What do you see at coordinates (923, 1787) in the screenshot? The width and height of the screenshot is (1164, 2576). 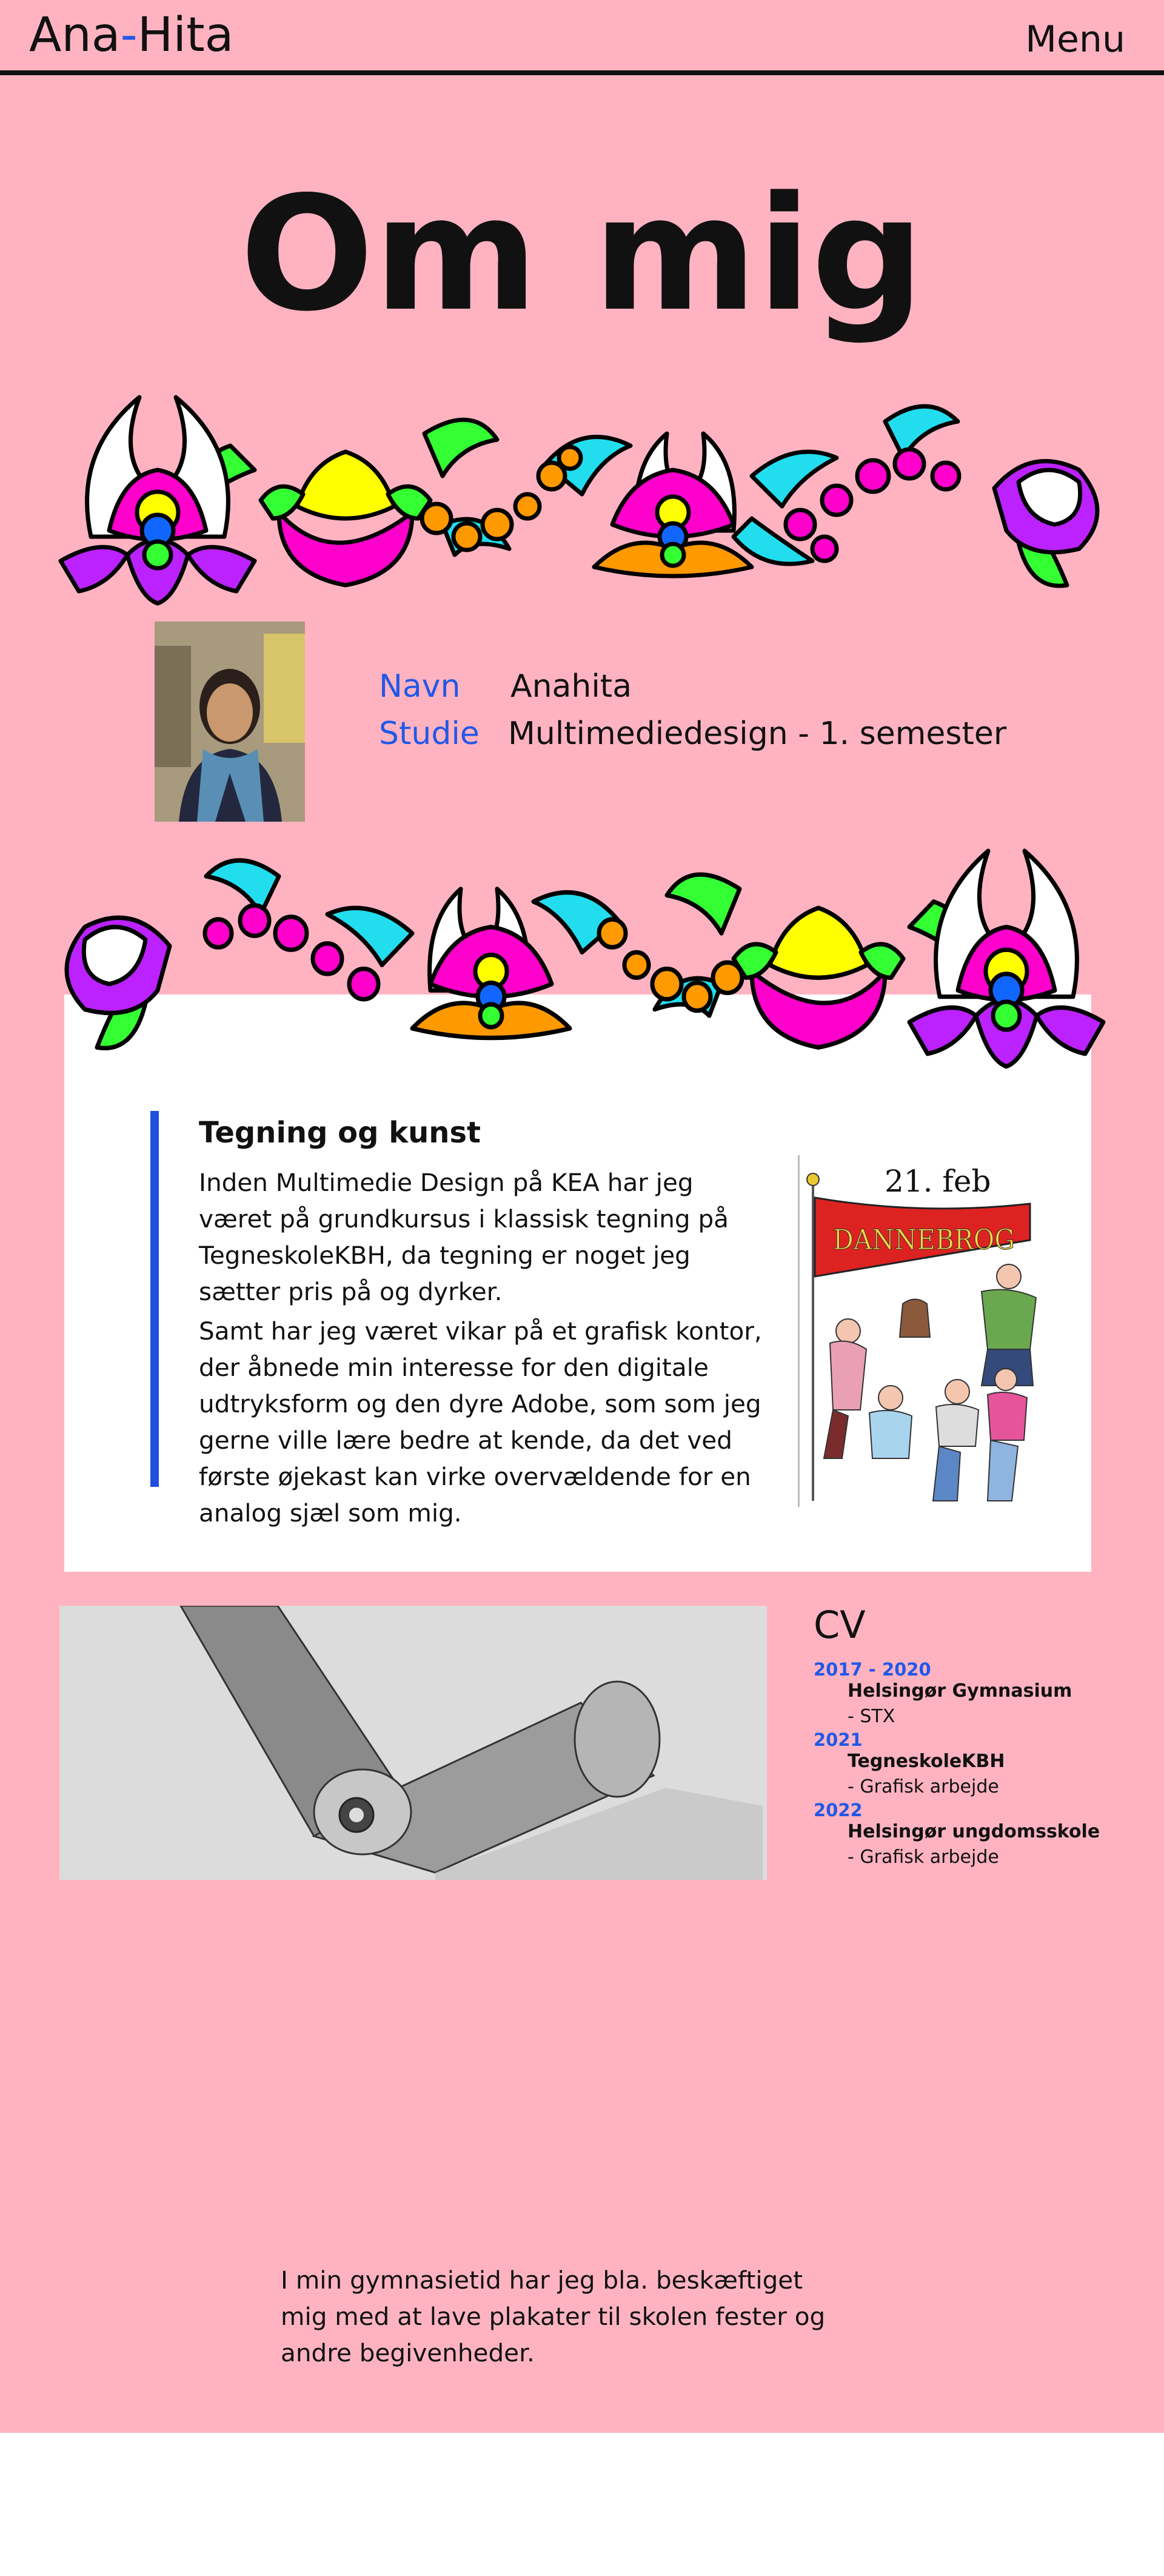 I see `cv-entry-2-role: - Grafisk arbejde` at bounding box center [923, 1787].